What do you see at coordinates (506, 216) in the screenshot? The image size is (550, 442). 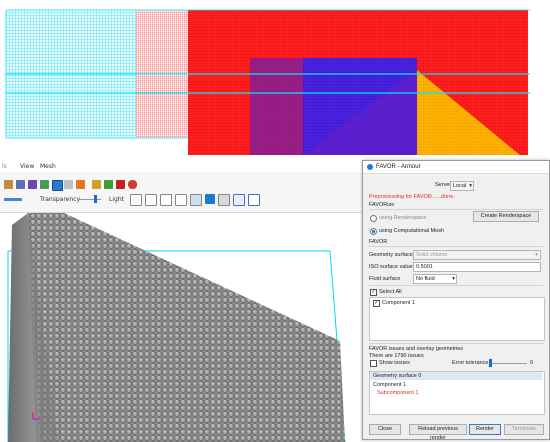 I see `create-renderspace-button: Create Renderspace` at bounding box center [506, 216].